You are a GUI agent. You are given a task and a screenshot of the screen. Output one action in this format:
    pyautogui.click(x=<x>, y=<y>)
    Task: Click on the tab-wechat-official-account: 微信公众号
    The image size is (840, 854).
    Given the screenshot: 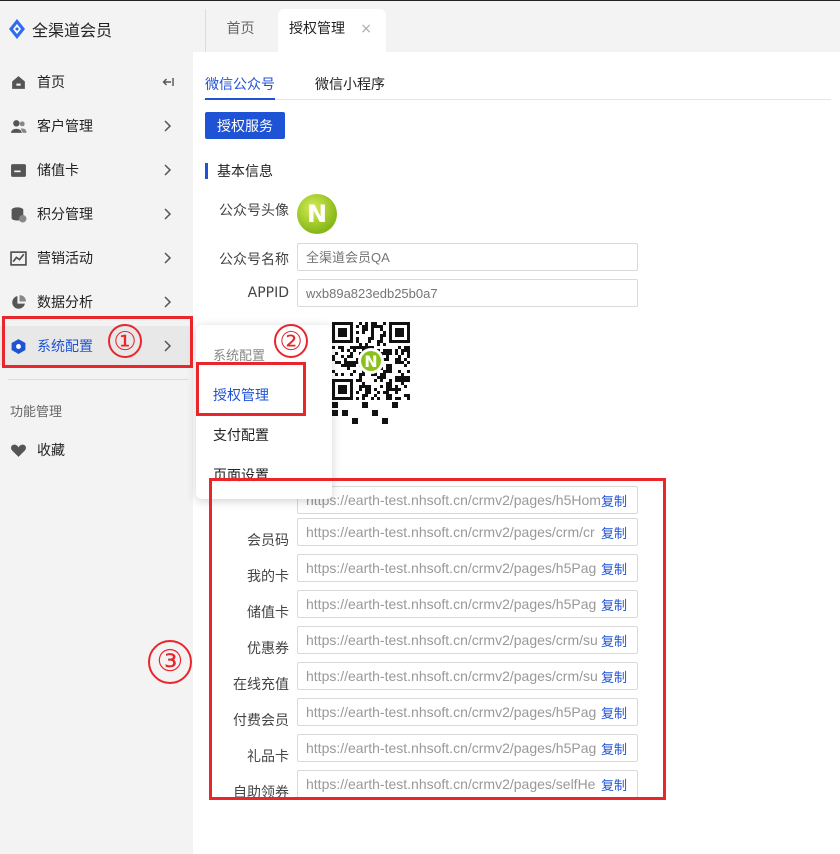 What is the action you would take?
    pyautogui.click(x=240, y=84)
    